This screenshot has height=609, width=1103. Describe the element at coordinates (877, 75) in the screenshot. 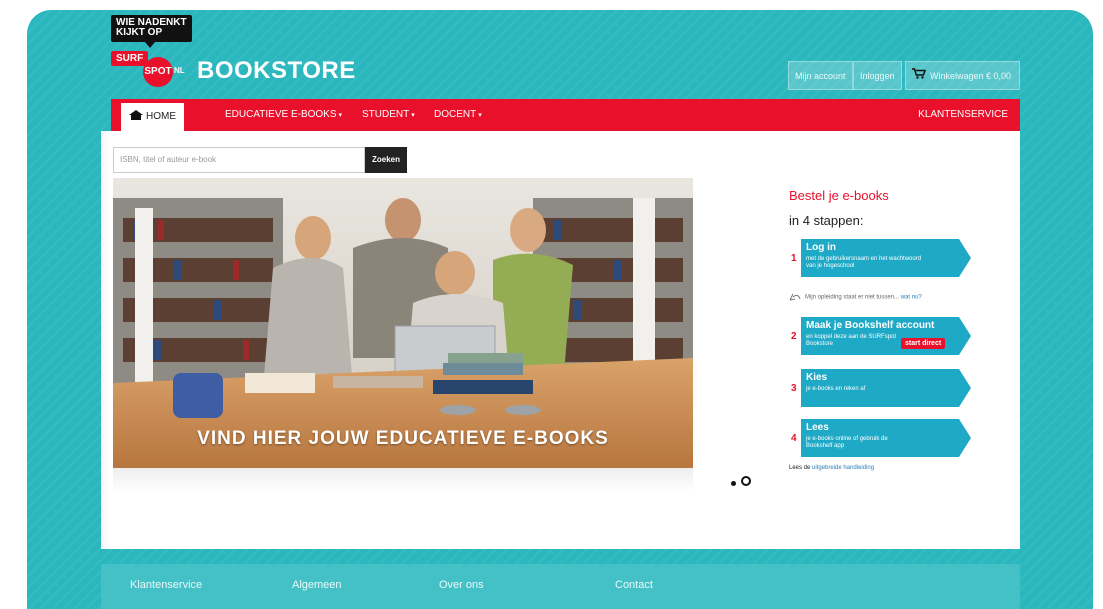

I see `login-button: Inloggen` at that location.